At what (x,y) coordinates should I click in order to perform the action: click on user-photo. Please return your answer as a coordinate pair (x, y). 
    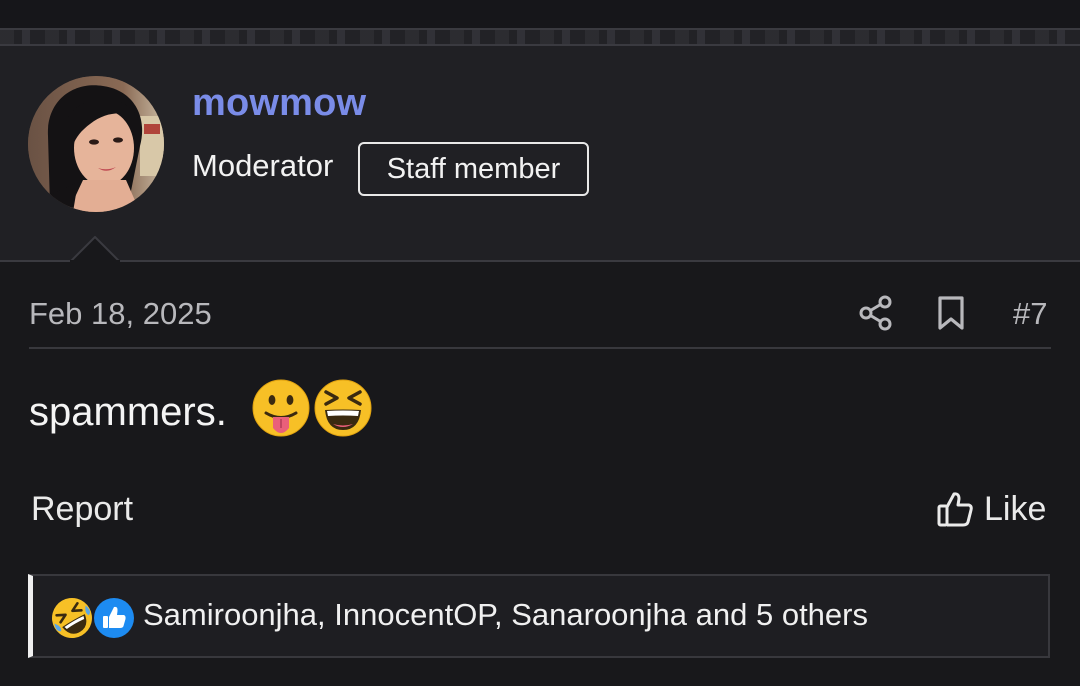
    Looking at the image, I should click on (96, 144).